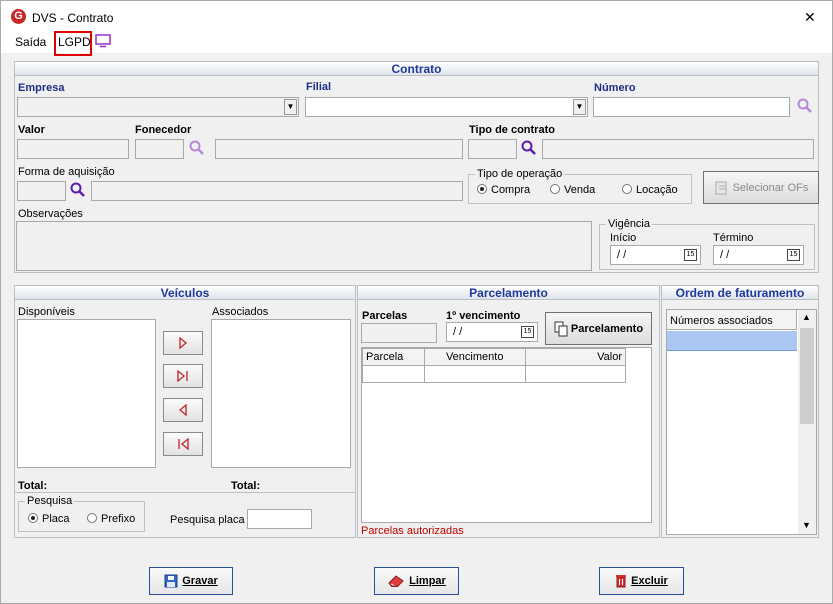 The width and height of the screenshot is (833, 604). I want to click on move-all-right-button, so click(183, 376).